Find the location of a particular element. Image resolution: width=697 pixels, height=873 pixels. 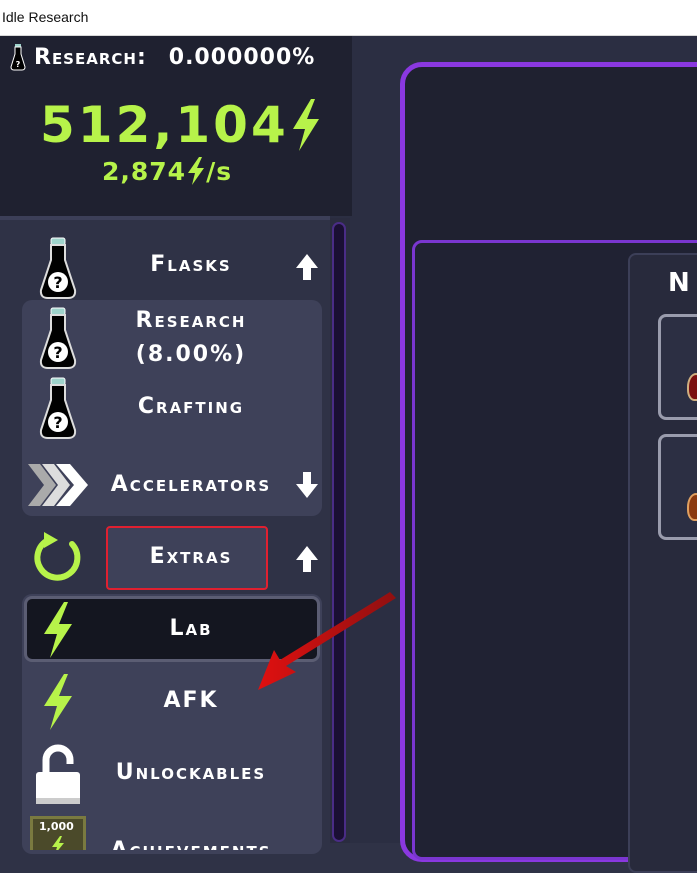

stats-panel: ? Research: 0.000000% 512,104 2,874 /s is located at coordinates (176, 126).